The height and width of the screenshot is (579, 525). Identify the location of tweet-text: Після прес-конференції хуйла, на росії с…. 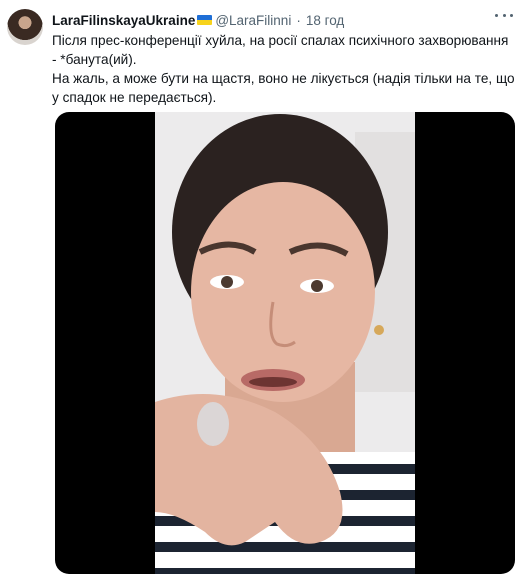
(285, 69).